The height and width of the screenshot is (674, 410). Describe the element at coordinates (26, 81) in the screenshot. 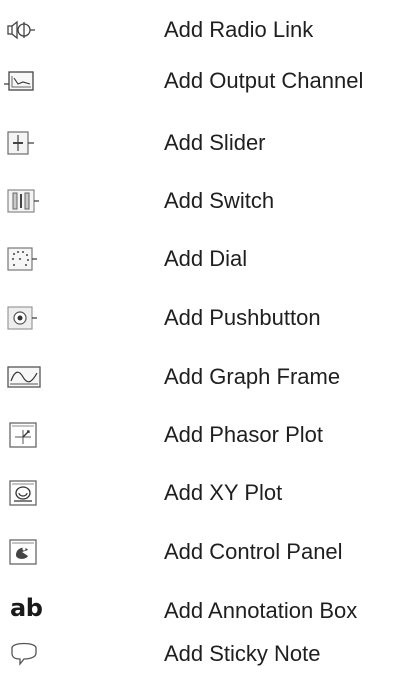

I see `output-channel-icon` at that location.